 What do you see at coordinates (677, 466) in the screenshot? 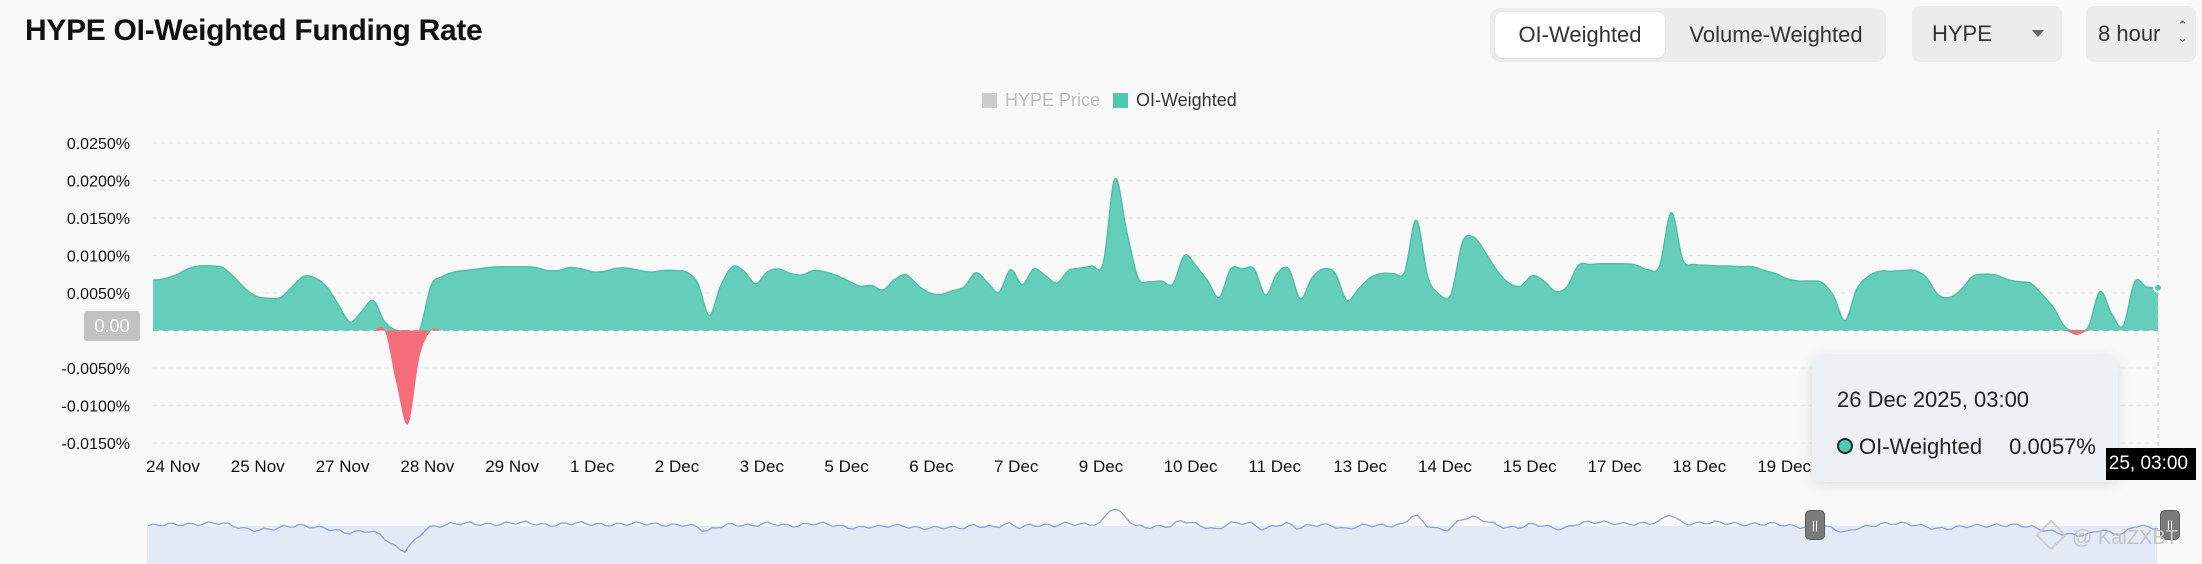
I see `x-tick-label: 2 Dec` at bounding box center [677, 466].